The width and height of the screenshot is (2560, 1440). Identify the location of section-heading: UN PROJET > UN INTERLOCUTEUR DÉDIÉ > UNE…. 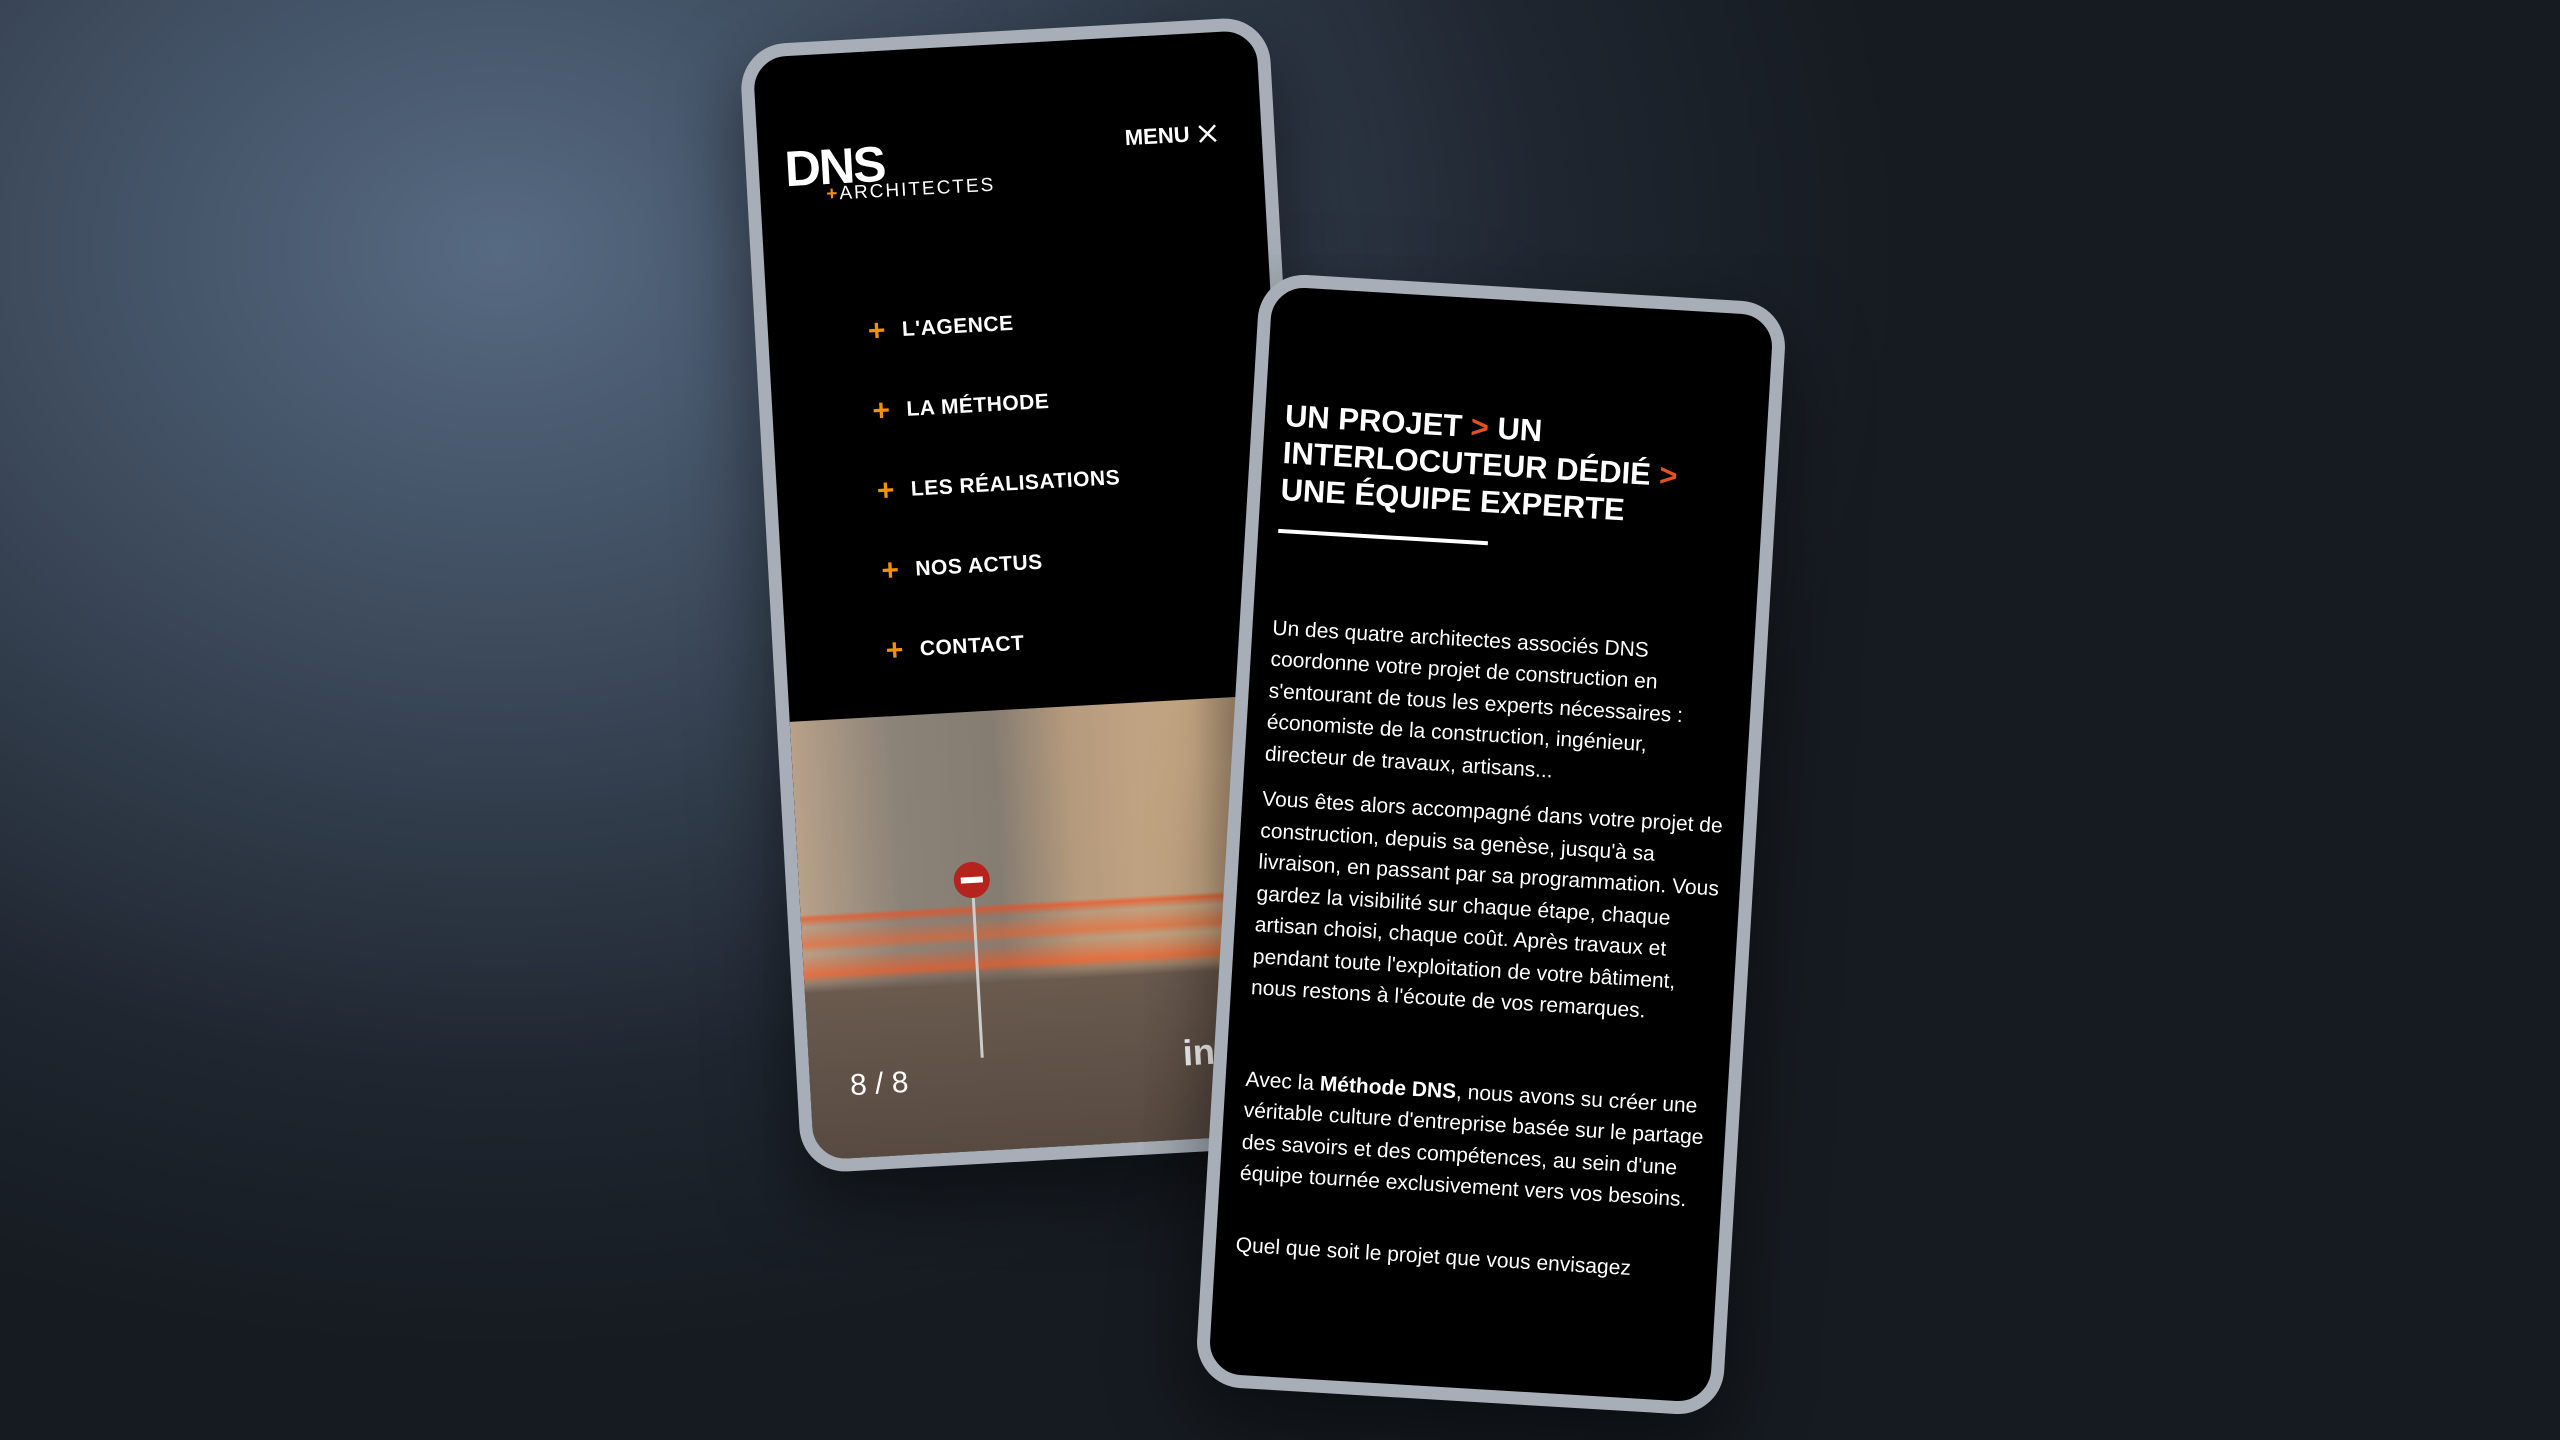
(1479, 463).